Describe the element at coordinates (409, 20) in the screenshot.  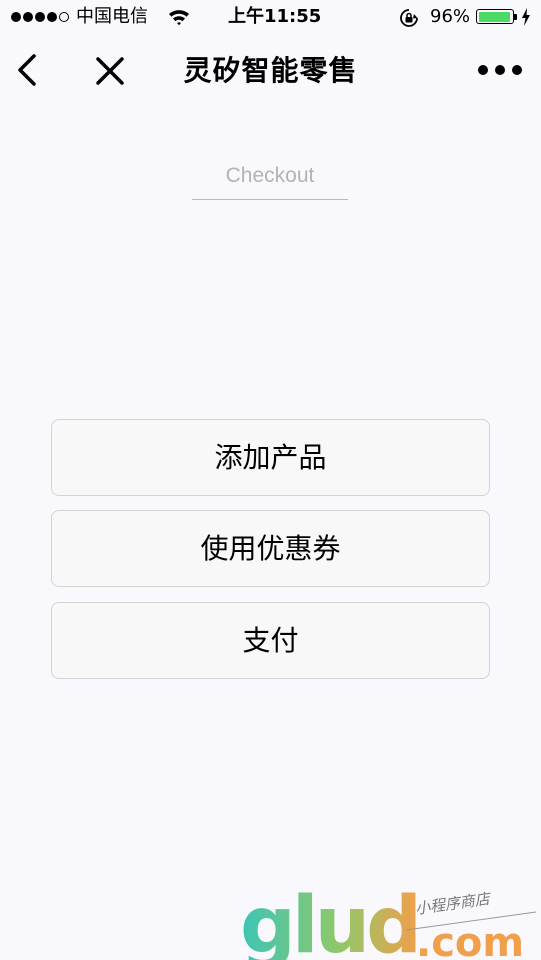
I see `rotation-lock-icon` at that location.